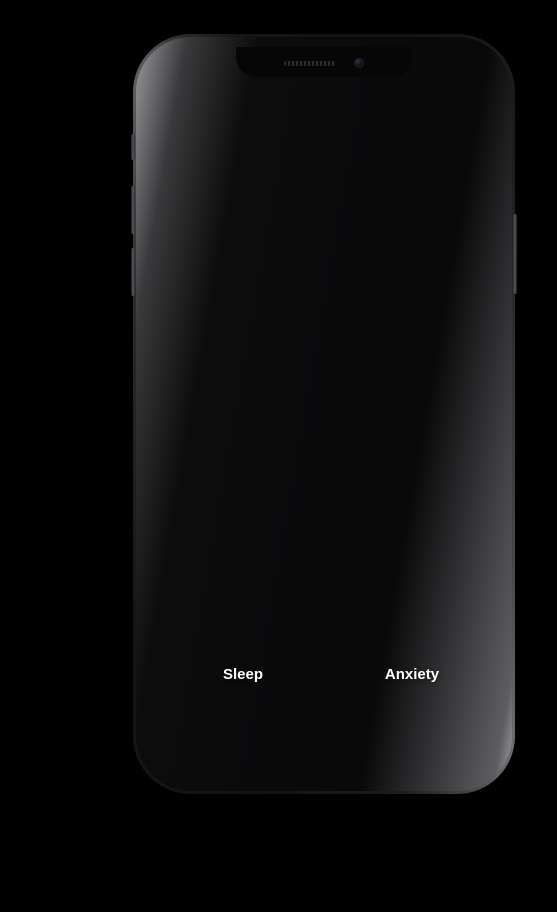 The width and height of the screenshot is (557, 912). I want to click on card-title-line1: Dream Sleep with, so click(314, 433).